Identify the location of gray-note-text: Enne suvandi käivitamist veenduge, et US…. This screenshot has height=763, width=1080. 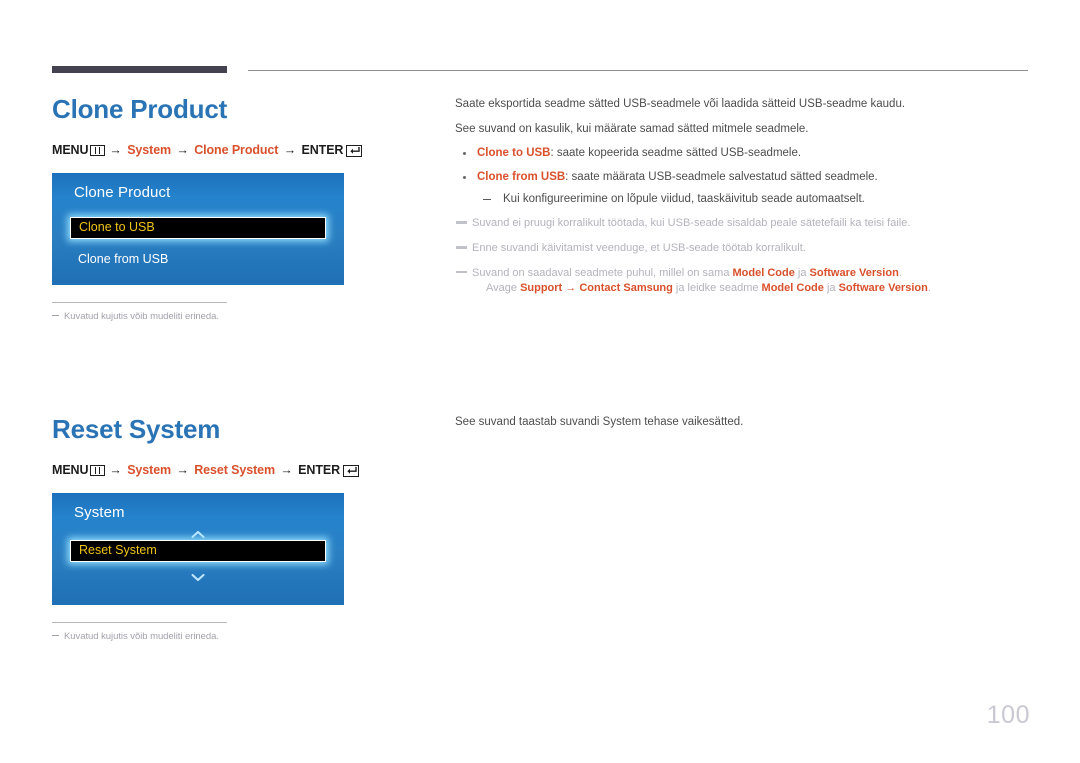
(639, 248).